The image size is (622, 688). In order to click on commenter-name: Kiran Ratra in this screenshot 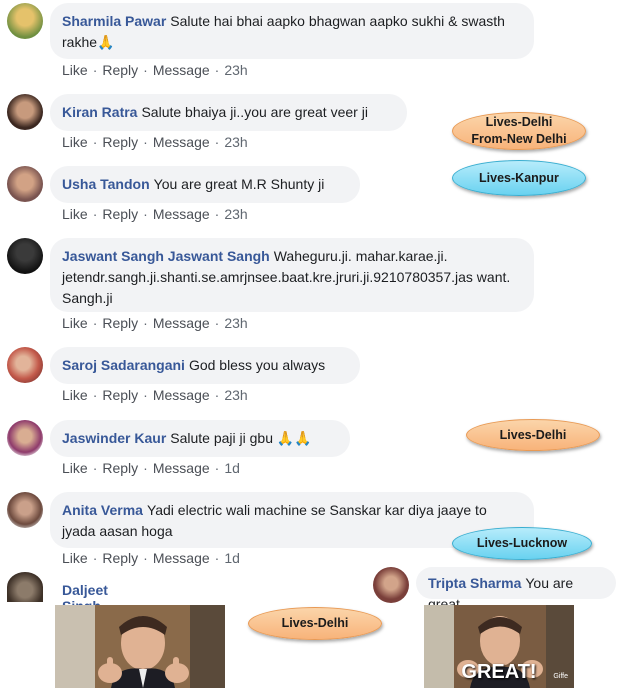, I will do `click(99, 112)`.